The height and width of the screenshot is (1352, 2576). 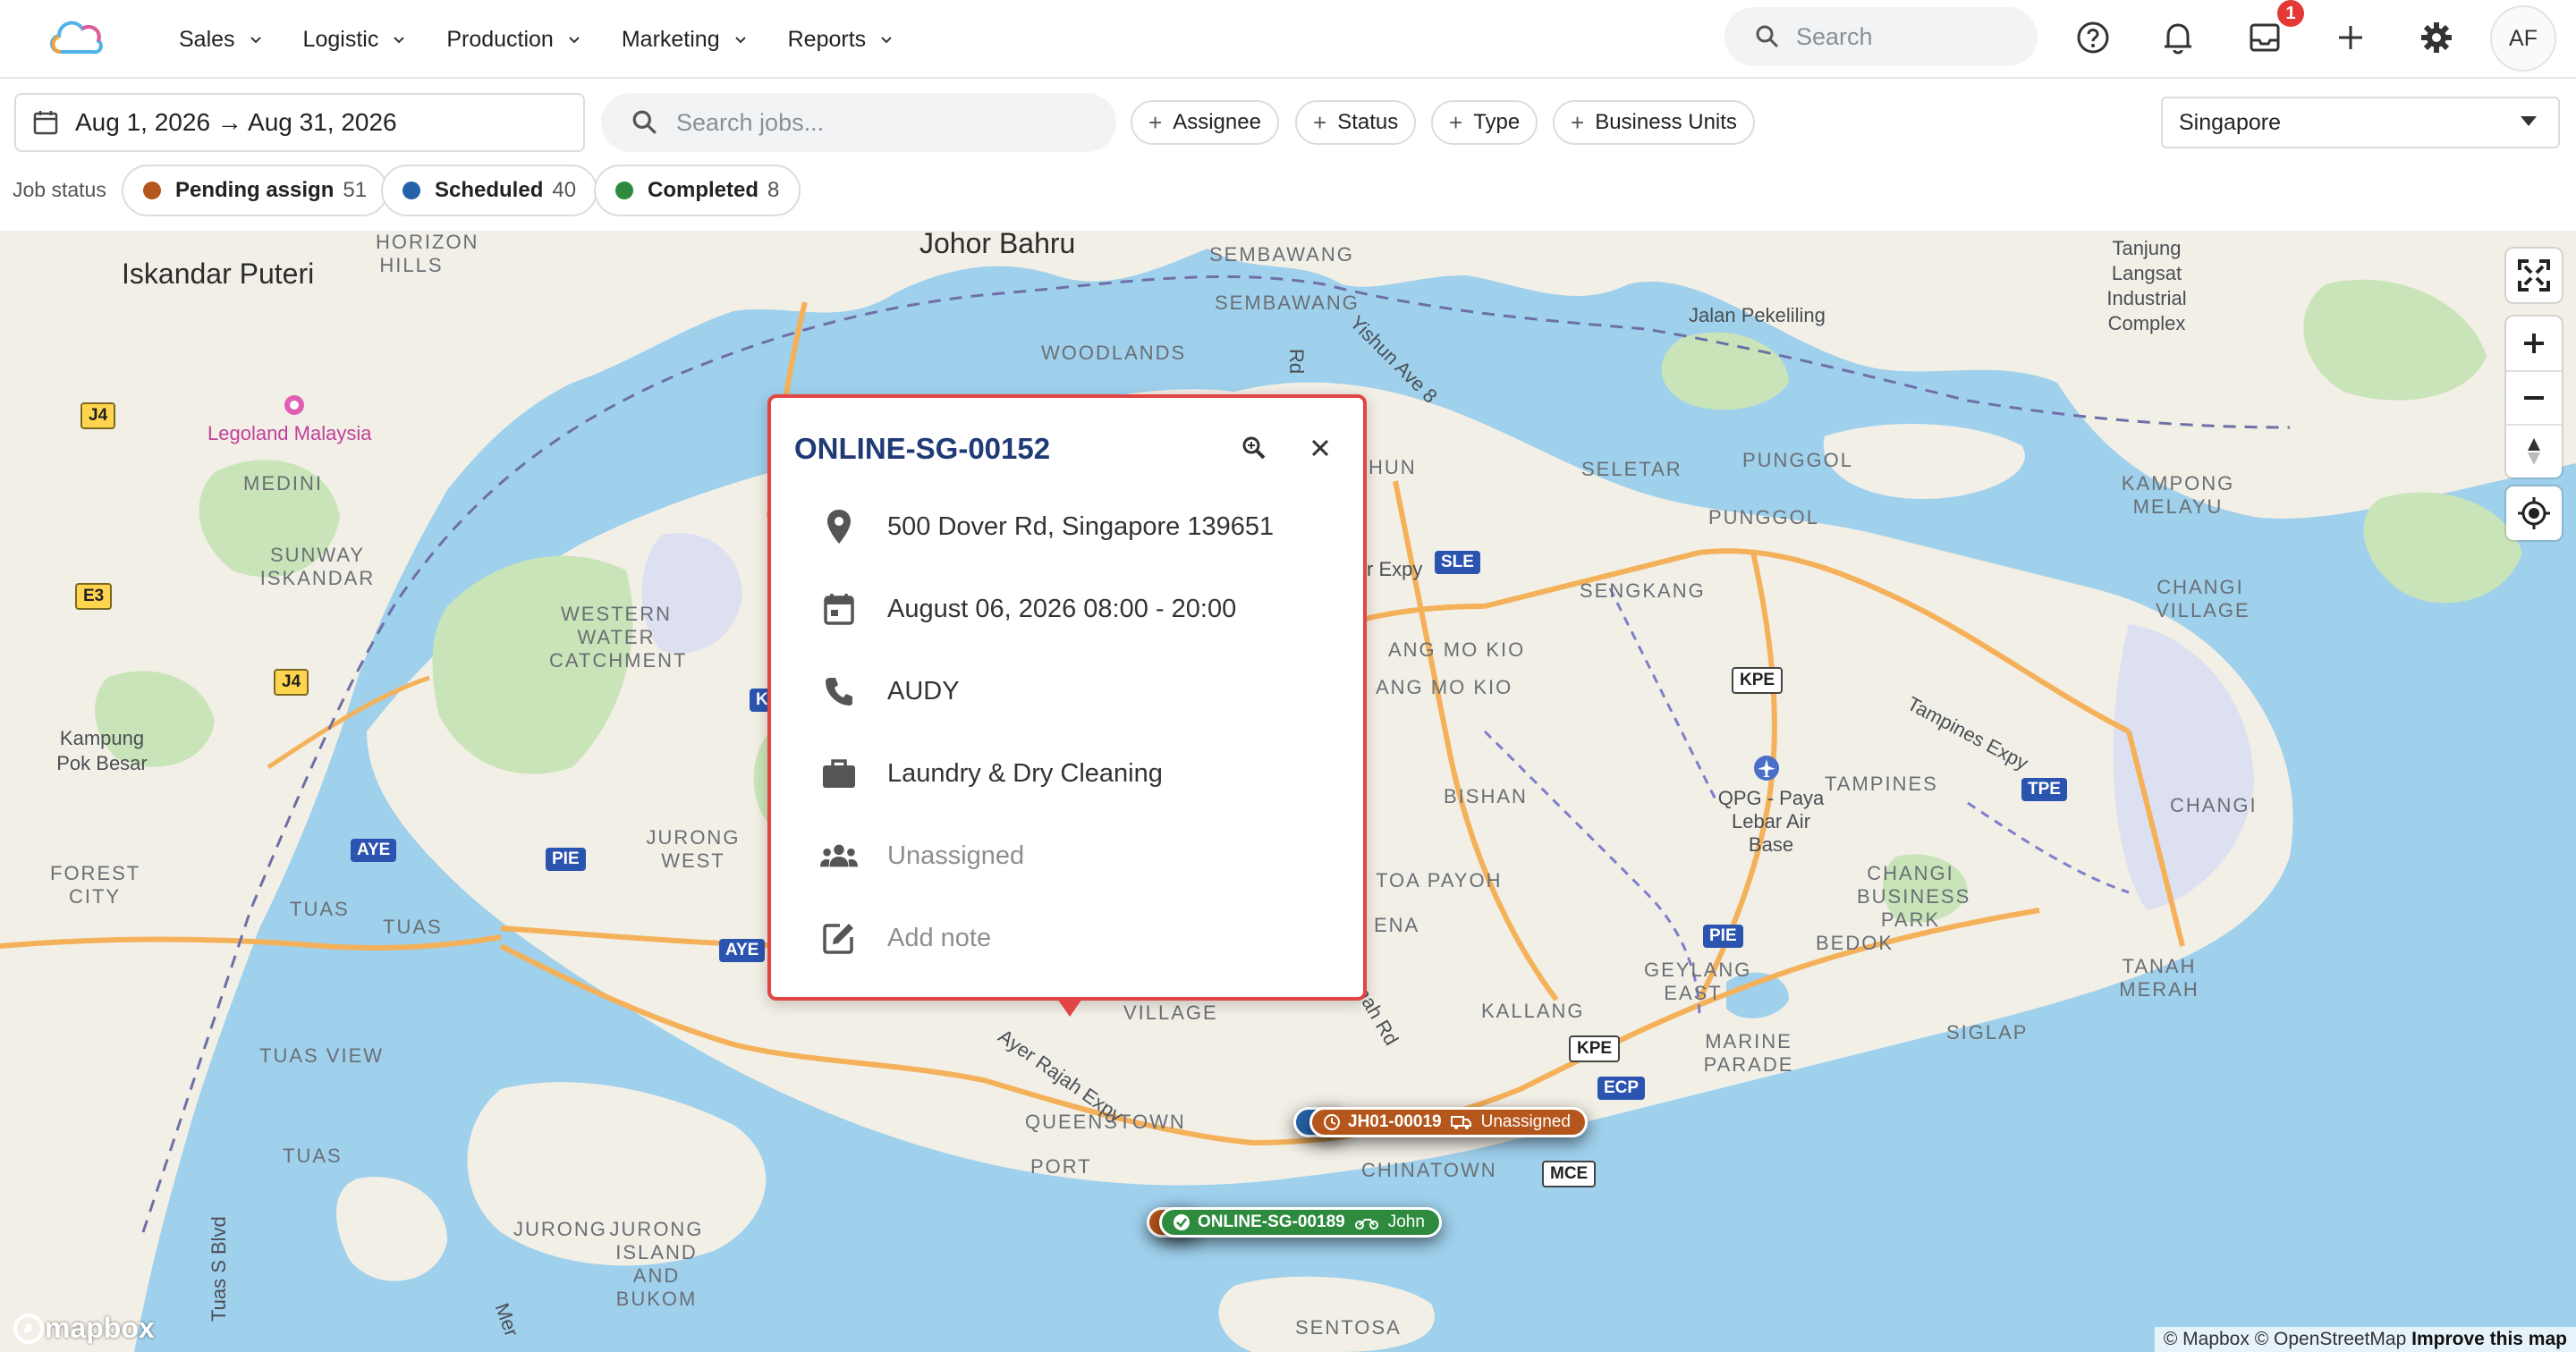 I want to click on zoom-control, so click(x=2534, y=397).